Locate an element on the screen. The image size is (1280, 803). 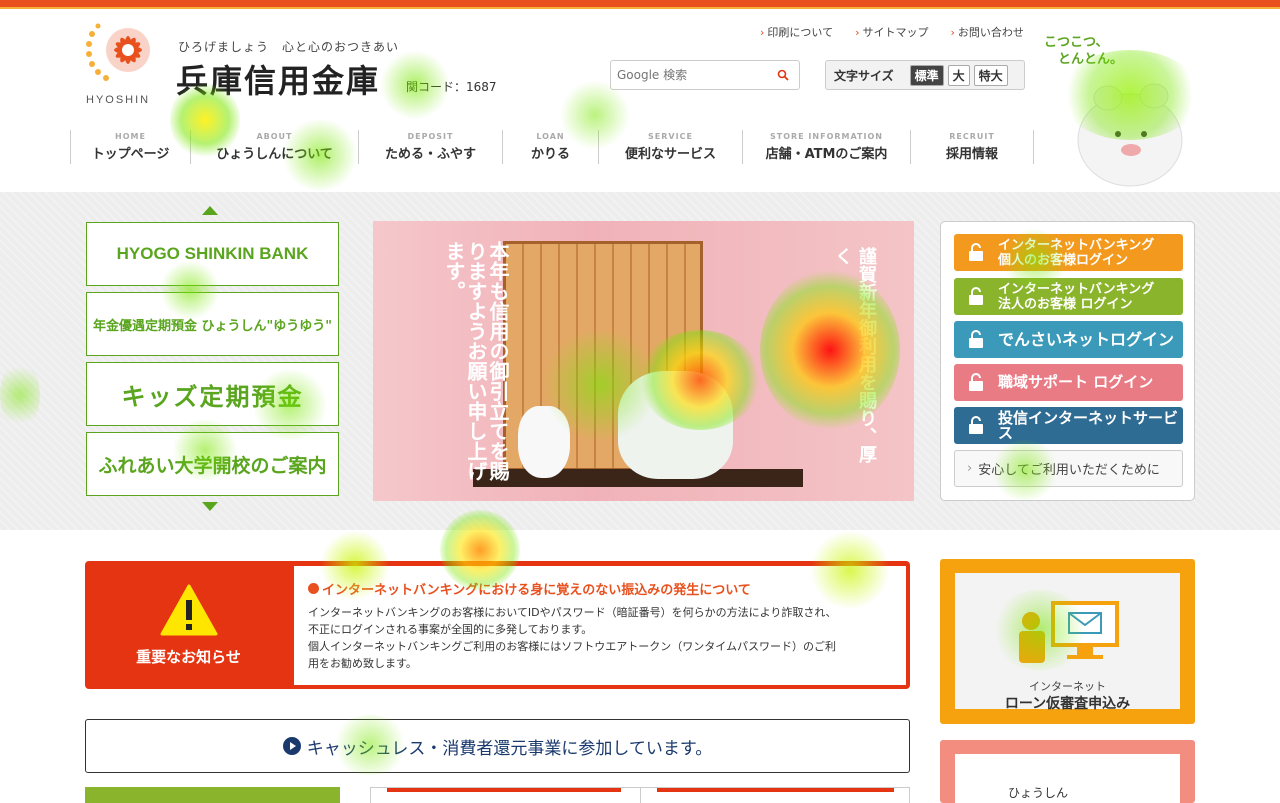
mascot-slogan: こつこつ、 とんとん。 is located at coordinates (1084, 51).